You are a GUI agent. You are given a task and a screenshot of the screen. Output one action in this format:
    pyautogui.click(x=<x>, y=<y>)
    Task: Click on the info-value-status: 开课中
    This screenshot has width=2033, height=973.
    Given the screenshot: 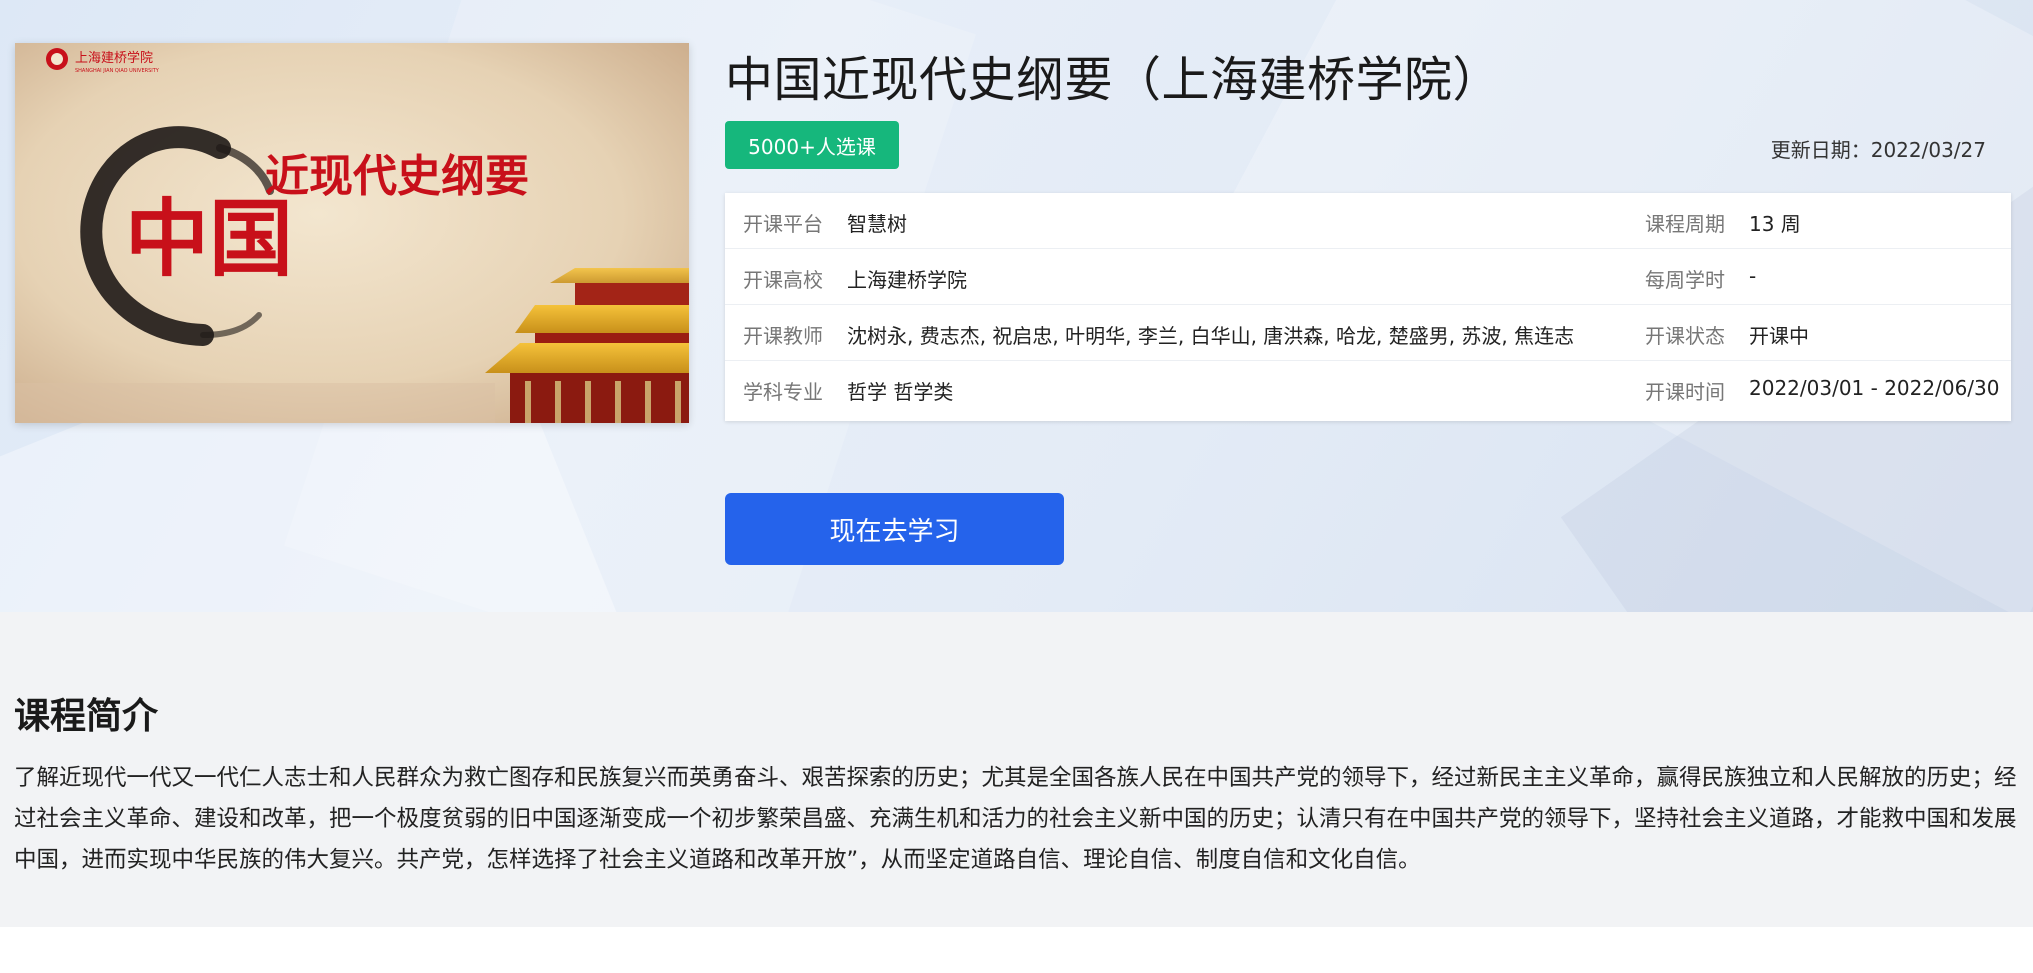 What is the action you would take?
    pyautogui.click(x=1779, y=336)
    